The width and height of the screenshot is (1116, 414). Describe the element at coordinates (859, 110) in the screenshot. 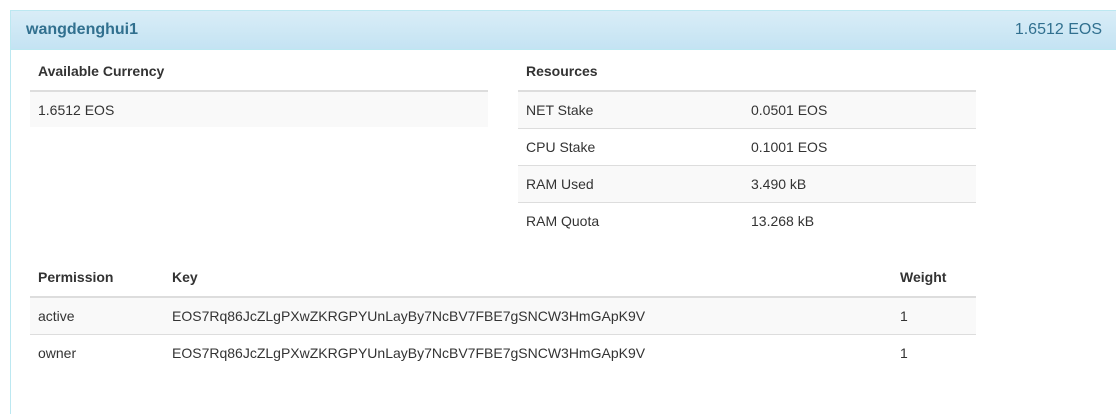

I see `resource-value: 0.0501 EOS` at that location.